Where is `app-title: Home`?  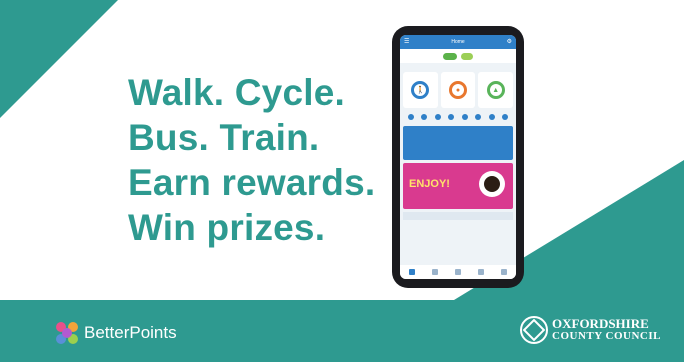
app-title: Home is located at coordinates (458, 42).